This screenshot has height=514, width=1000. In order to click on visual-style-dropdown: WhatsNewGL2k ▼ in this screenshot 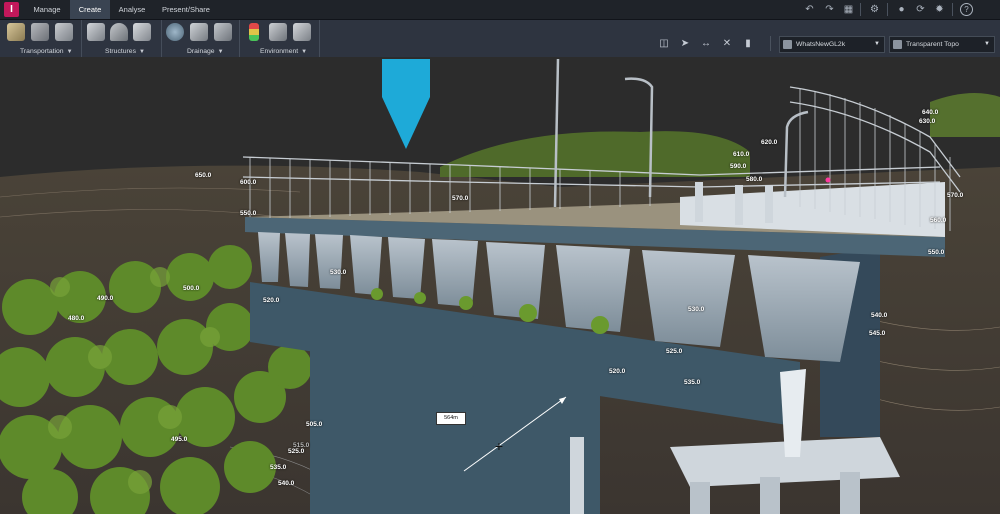, I will do `click(832, 44)`.